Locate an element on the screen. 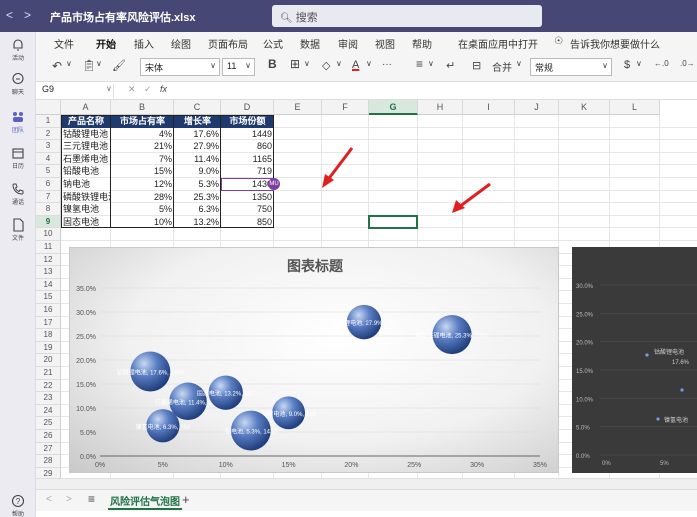 This screenshot has height=517, width=697. row-header: 19 is located at coordinates (48, 348).